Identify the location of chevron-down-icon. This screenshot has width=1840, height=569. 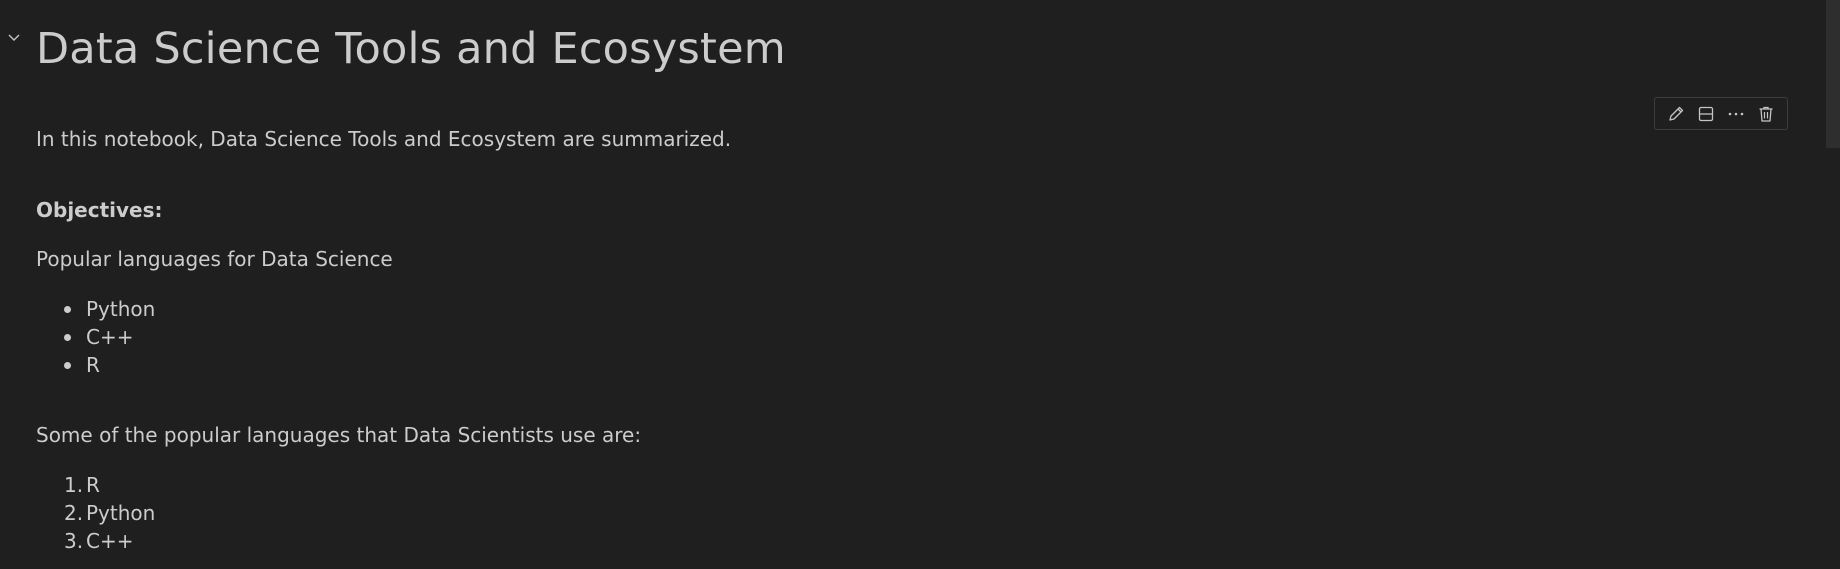
(14, 38).